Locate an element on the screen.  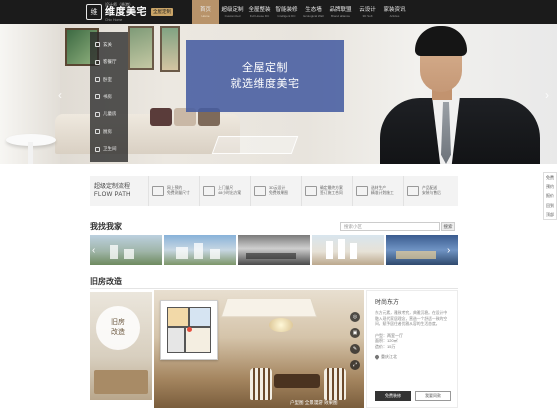
banner-prev-arrow-icon: ‹ is located at coordinates (60, 95).